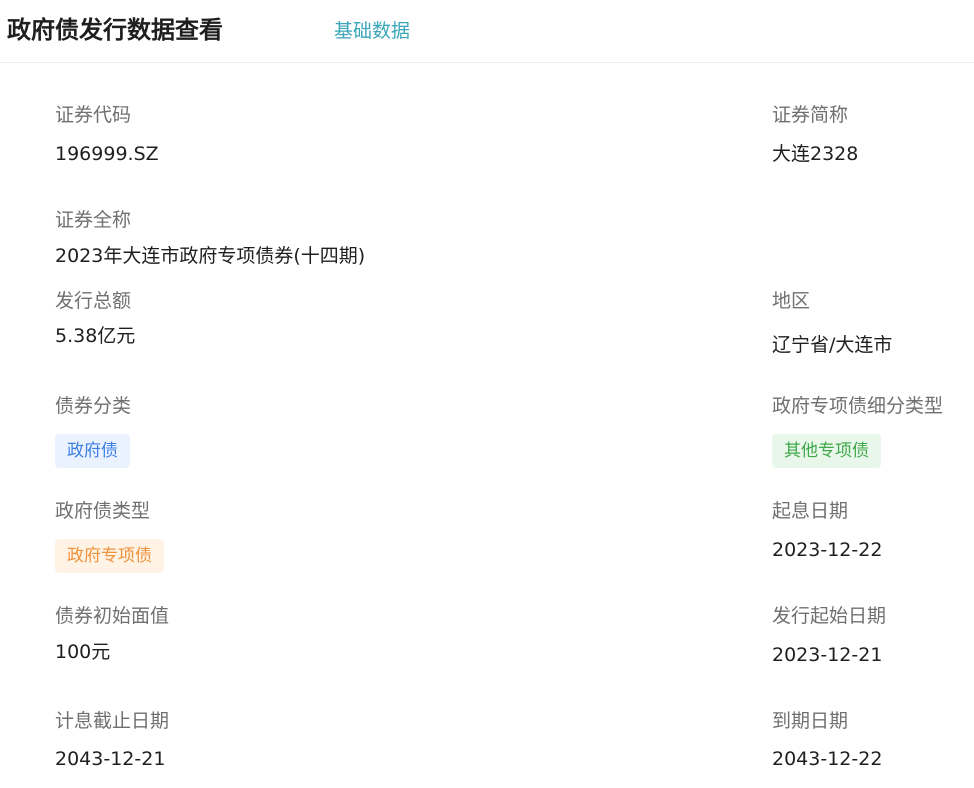 This screenshot has height=788, width=974. Describe the element at coordinates (791, 301) in the screenshot. I see `label-region: 地区` at that location.